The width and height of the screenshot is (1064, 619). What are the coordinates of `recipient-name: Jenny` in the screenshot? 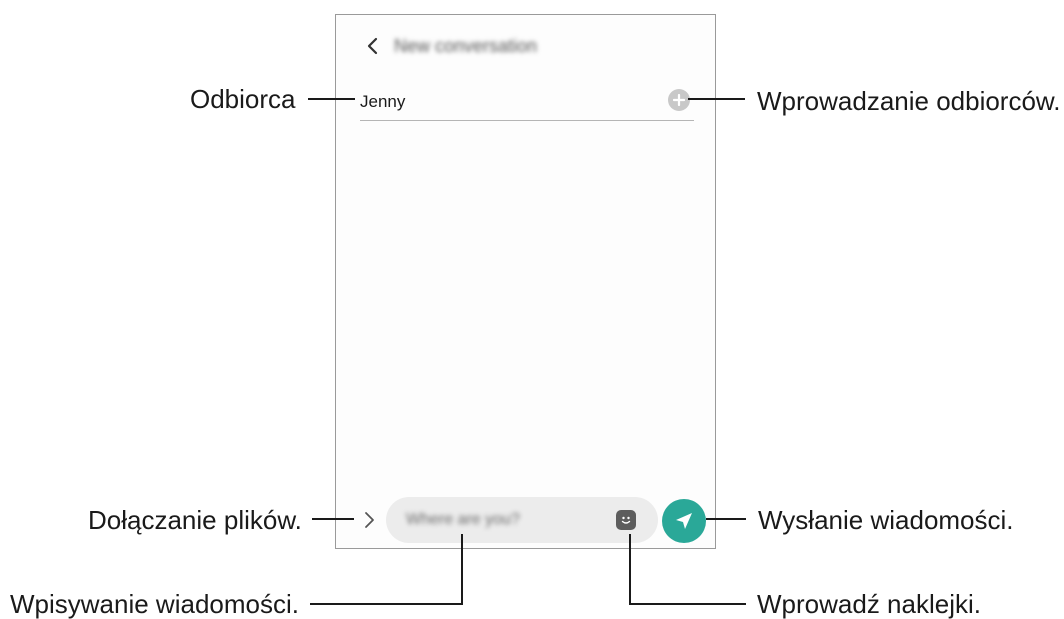 It's located at (383, 101).